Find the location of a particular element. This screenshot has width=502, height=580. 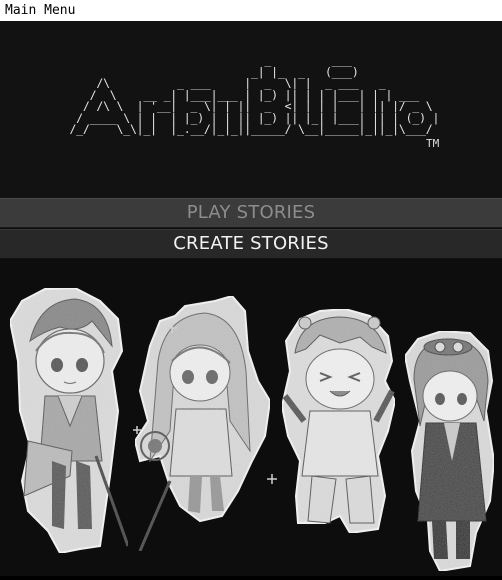

character-sketch-4-icon is located at coordinates (449, 451).